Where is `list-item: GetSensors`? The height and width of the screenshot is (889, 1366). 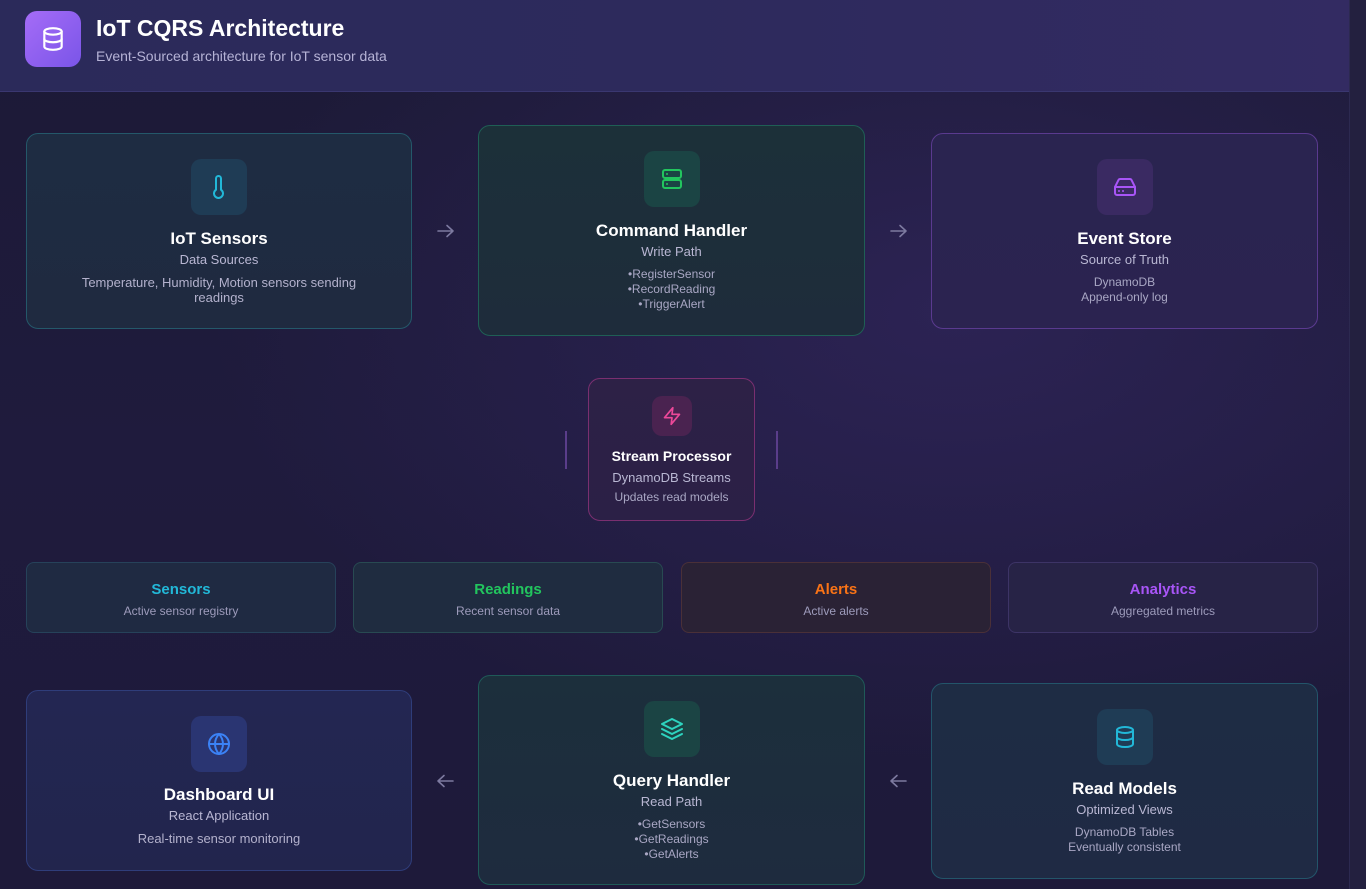 list-item: GetSensors is located at coordinates (671, 824).